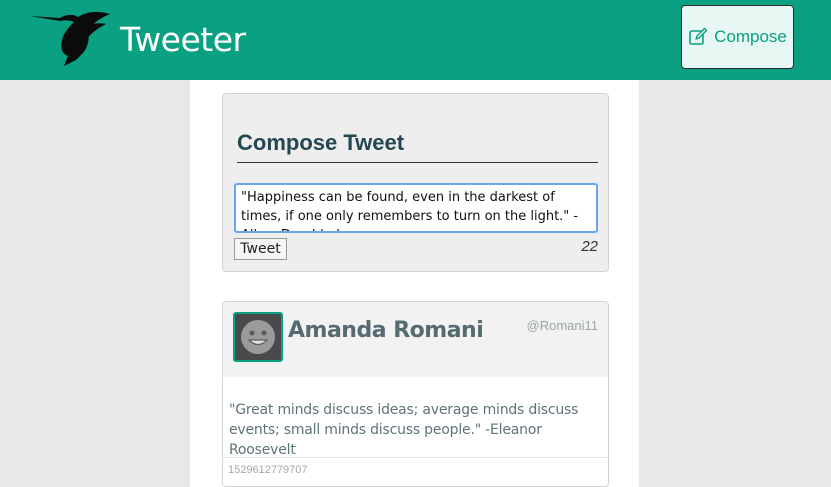 Image resolution: width=831 pixels, height=487 pixels. I want to click on tweet-footer: 1529612779707, so click(415, 471).